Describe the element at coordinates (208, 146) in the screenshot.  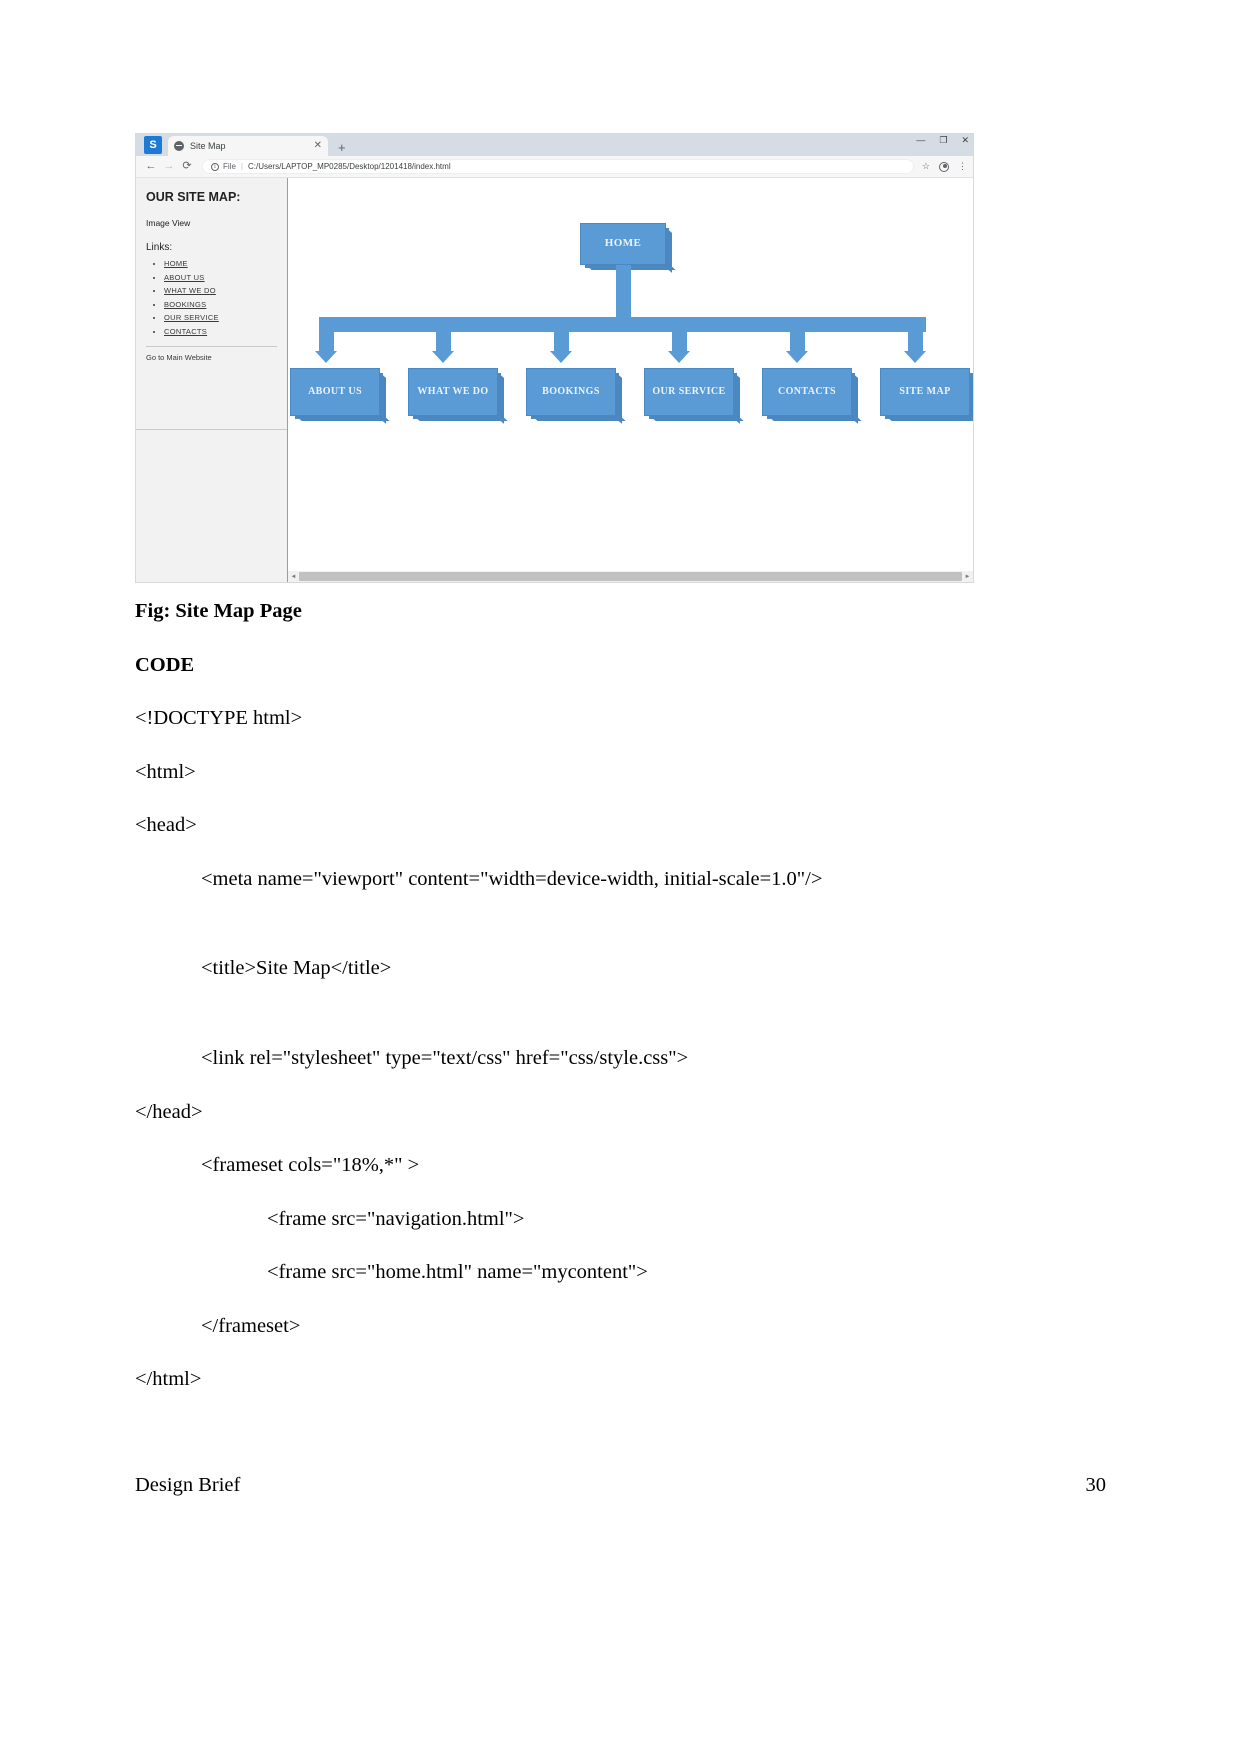
I see `tab-title: Site Map` at that location.